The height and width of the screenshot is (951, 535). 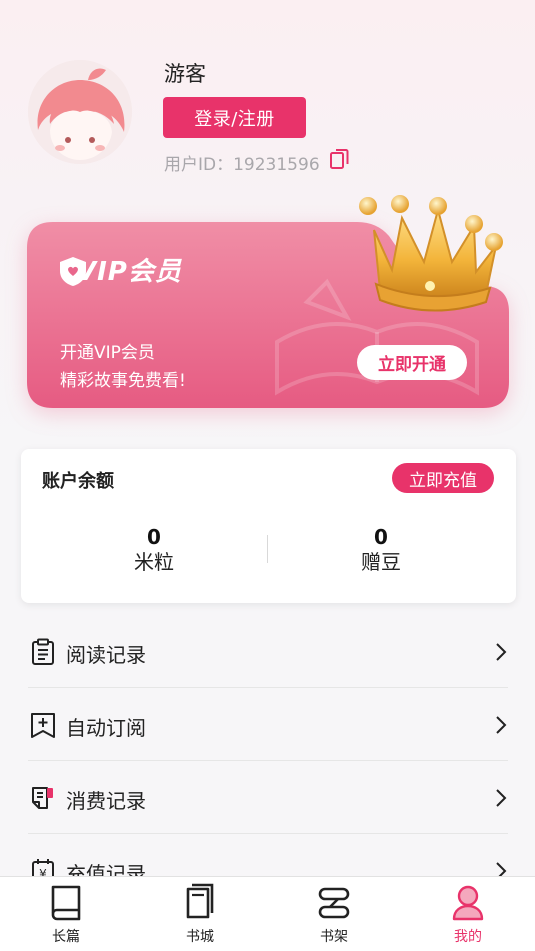 I want to click on person-icon, so click(x=468, y=903).